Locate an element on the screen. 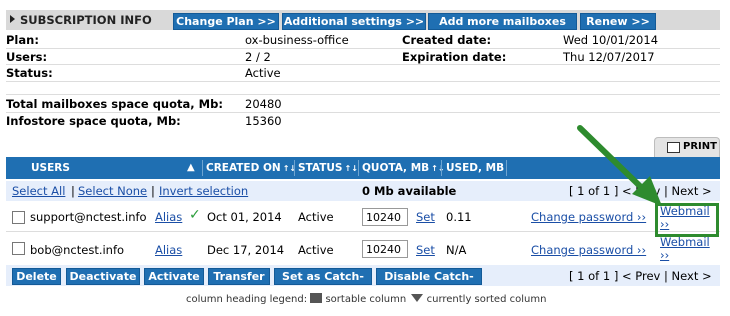 This screenshot has height=316, width=730. created-date-label: Created date: is located at coordinates (447, 40).